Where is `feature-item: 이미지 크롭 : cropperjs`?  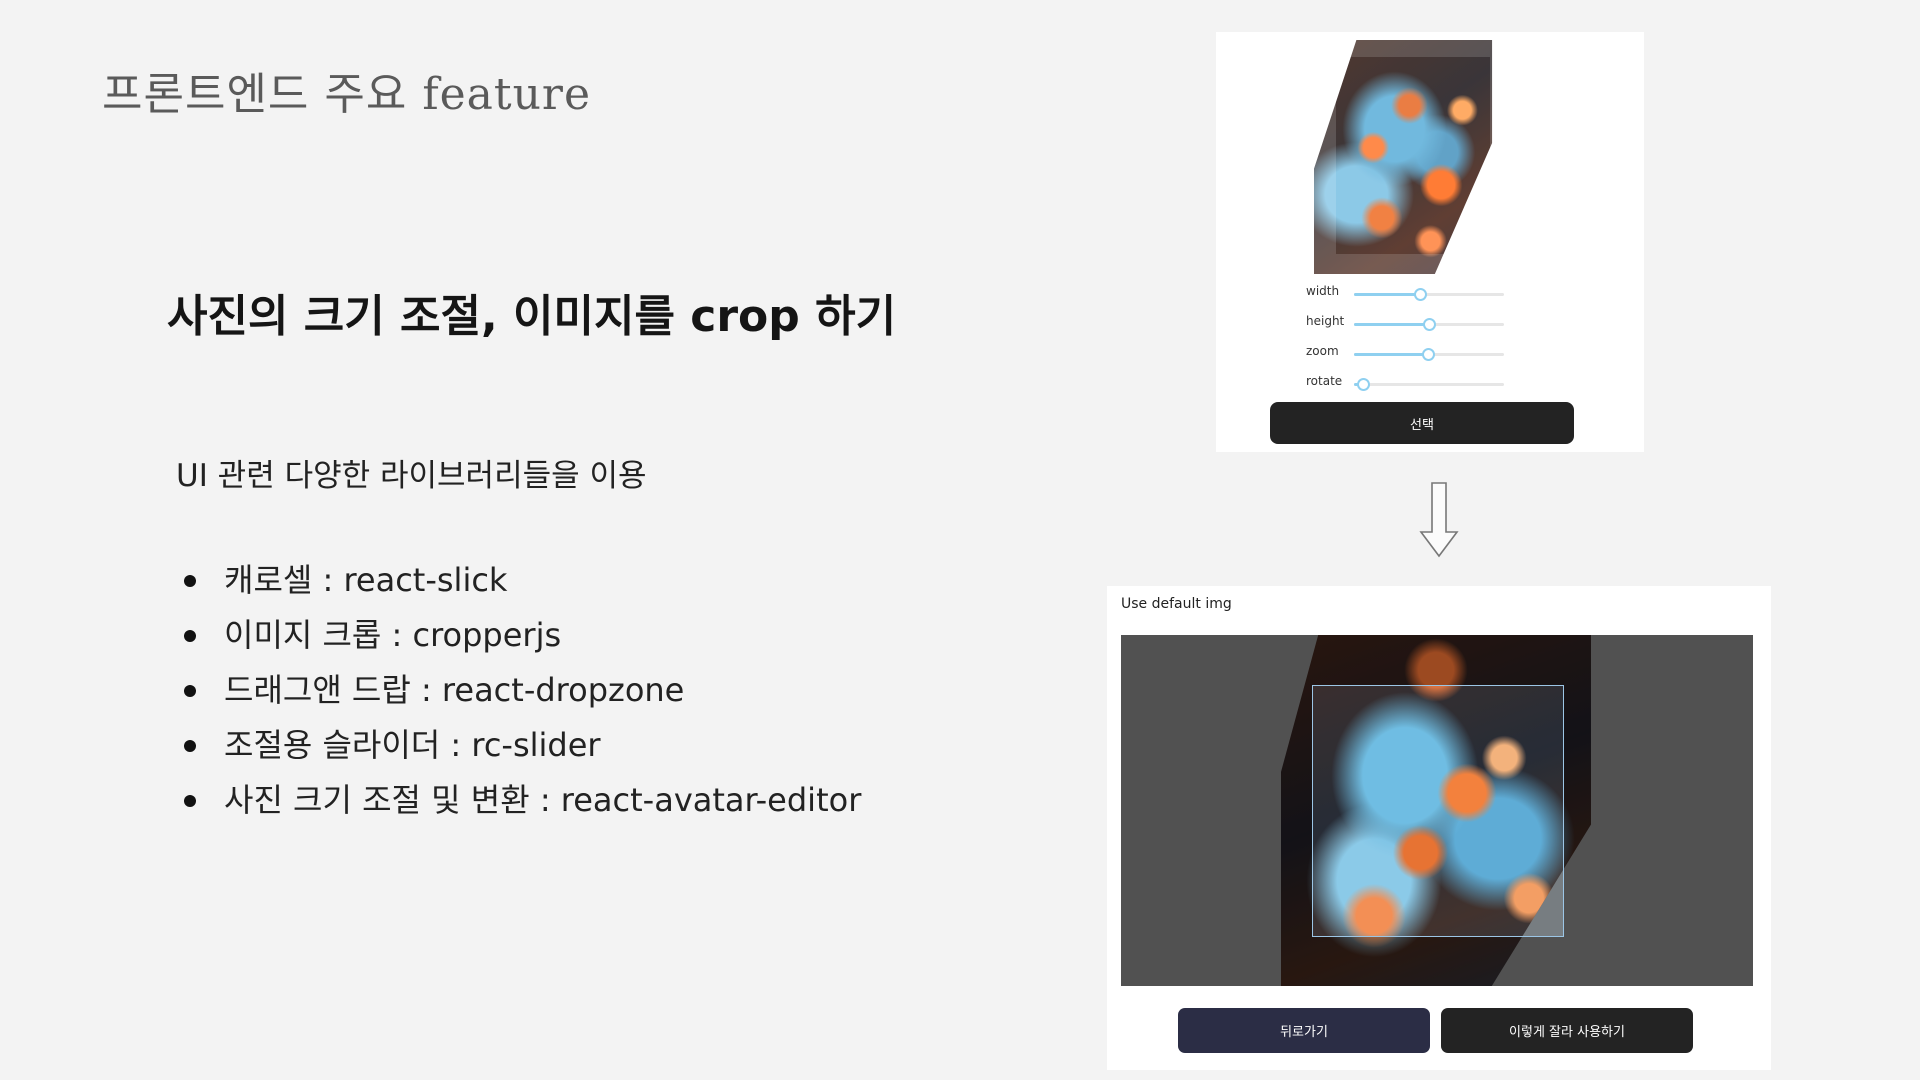
feature-item: 이미지 크롭 : cropperjs is located at coordinates (519, 642).